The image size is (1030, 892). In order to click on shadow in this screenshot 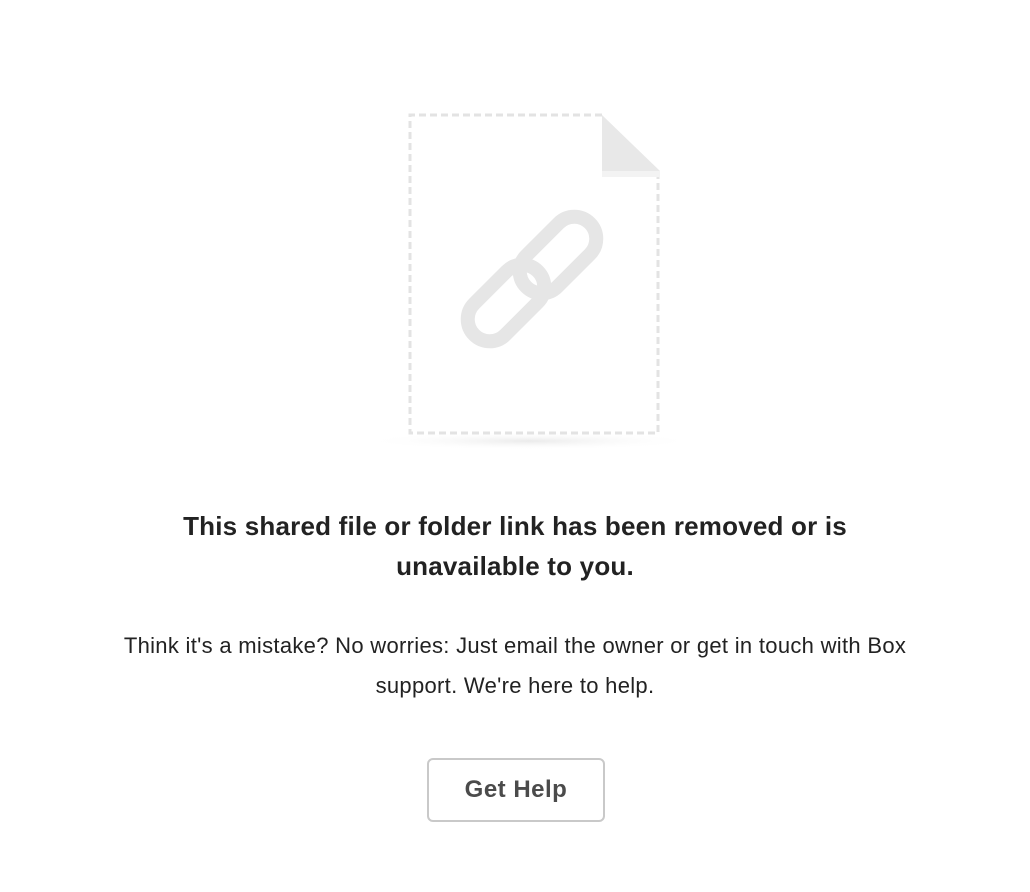, I will do `click(530, 441)`.